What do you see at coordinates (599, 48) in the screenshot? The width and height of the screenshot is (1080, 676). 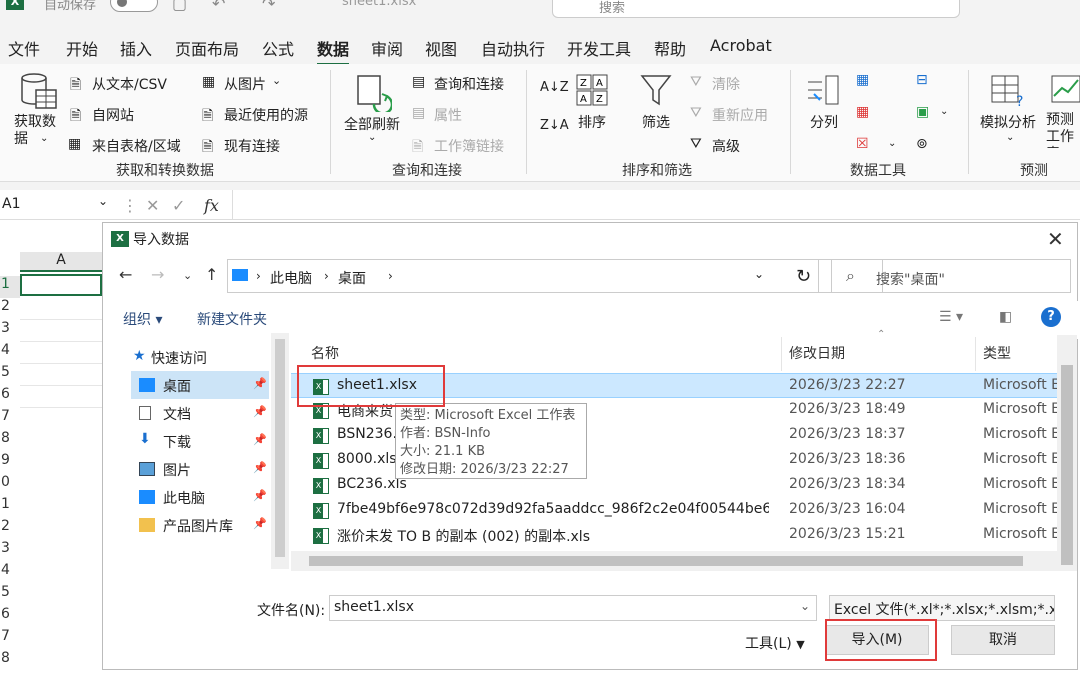 I see `tab-developer: 开发工具` at bounding box center [599, 48].